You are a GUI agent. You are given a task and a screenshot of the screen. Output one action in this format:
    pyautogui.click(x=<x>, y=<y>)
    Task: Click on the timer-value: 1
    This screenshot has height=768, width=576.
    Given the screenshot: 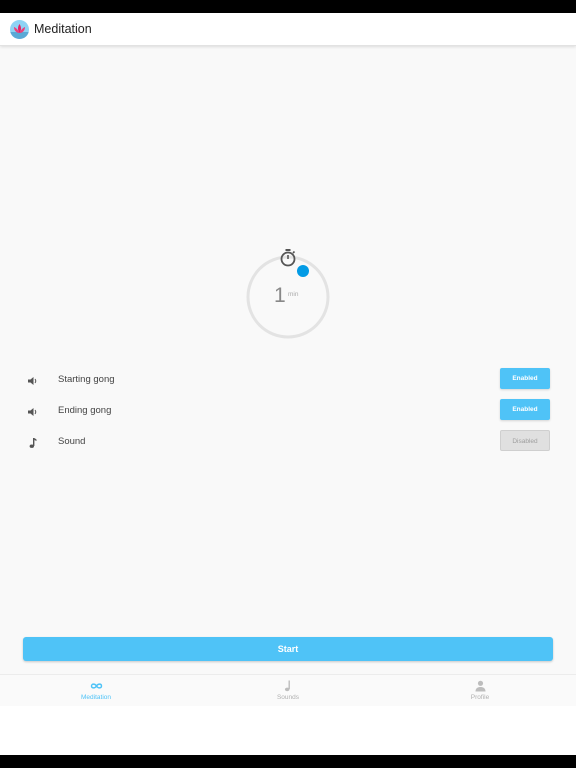 What is the action you would take?
    pyautogui.click(x=280, y=295)
    